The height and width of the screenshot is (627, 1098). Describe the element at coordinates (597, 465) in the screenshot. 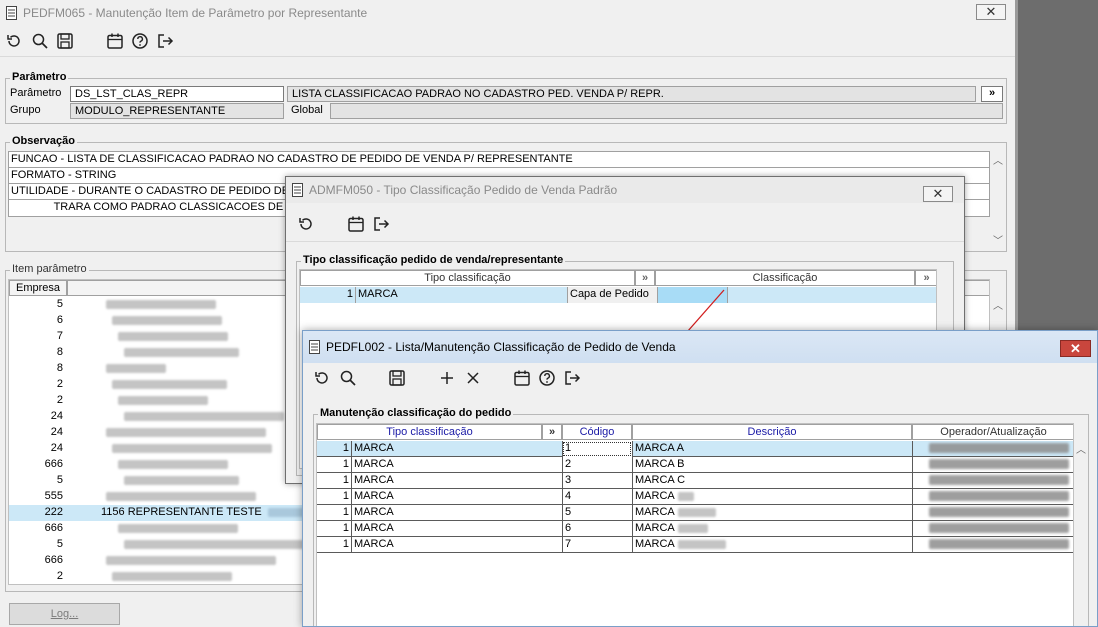

I see `row-codigo: 2` at that location.